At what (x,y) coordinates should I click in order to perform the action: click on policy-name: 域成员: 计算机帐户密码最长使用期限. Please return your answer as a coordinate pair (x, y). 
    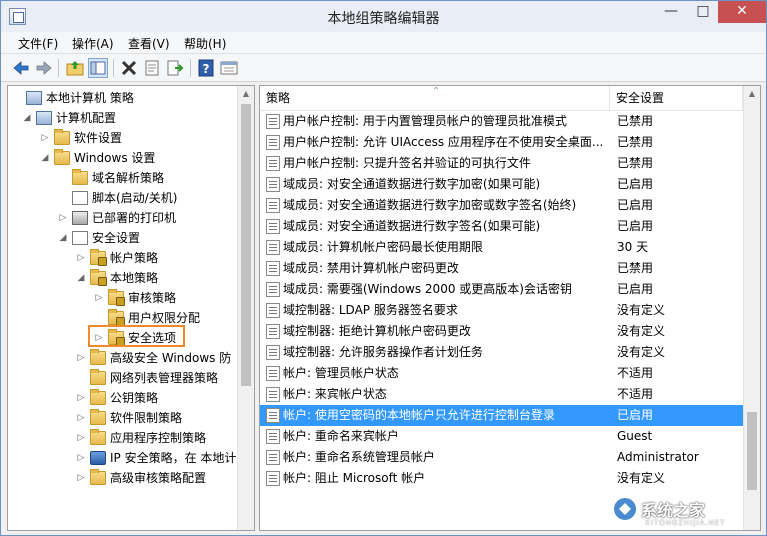
    Looking at the image, I should click on (383, 247).